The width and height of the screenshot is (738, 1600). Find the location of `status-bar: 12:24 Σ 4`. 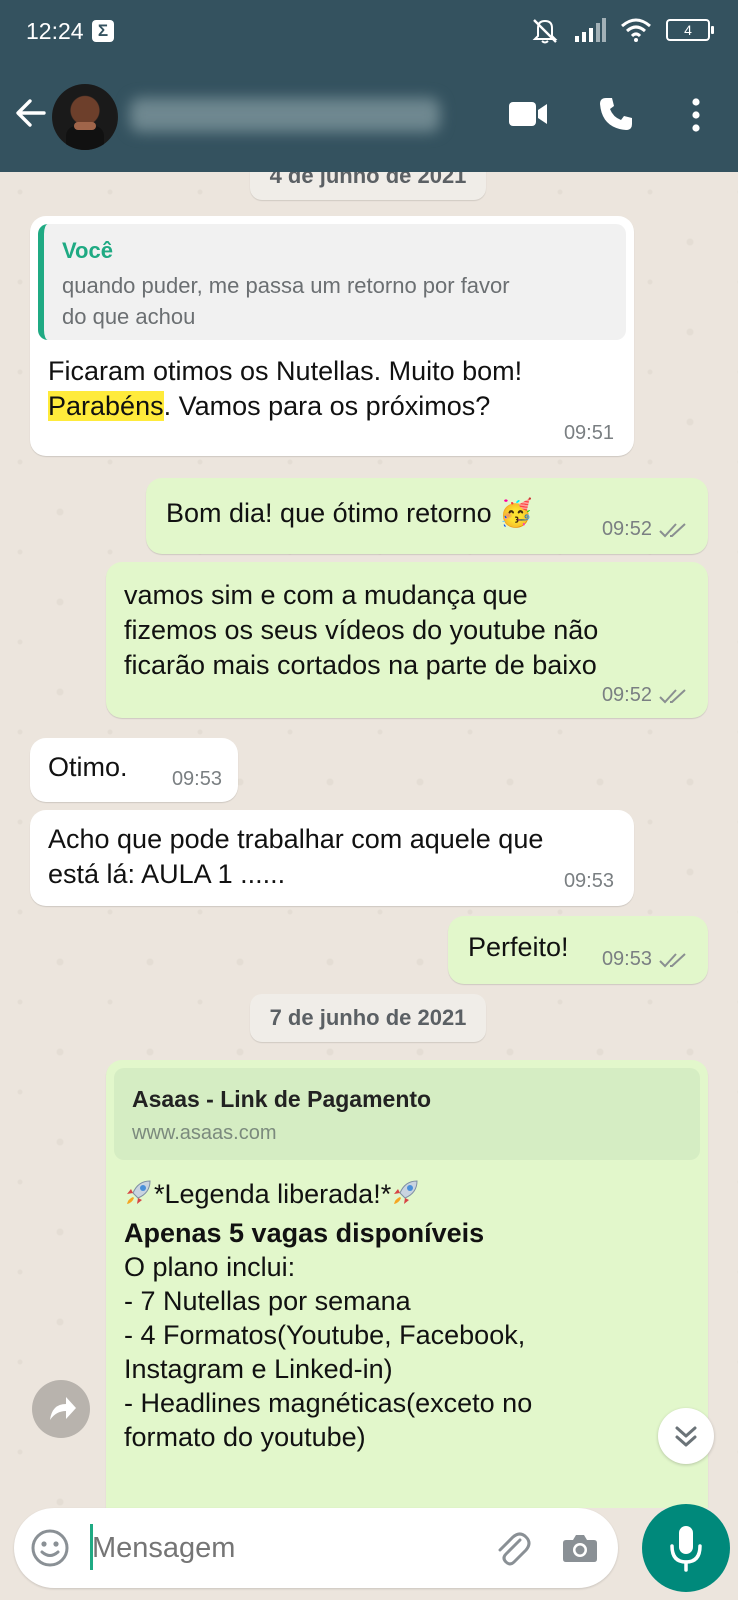

status-bar: 12:24 Σ 4 is located at coordinates (369, 31).